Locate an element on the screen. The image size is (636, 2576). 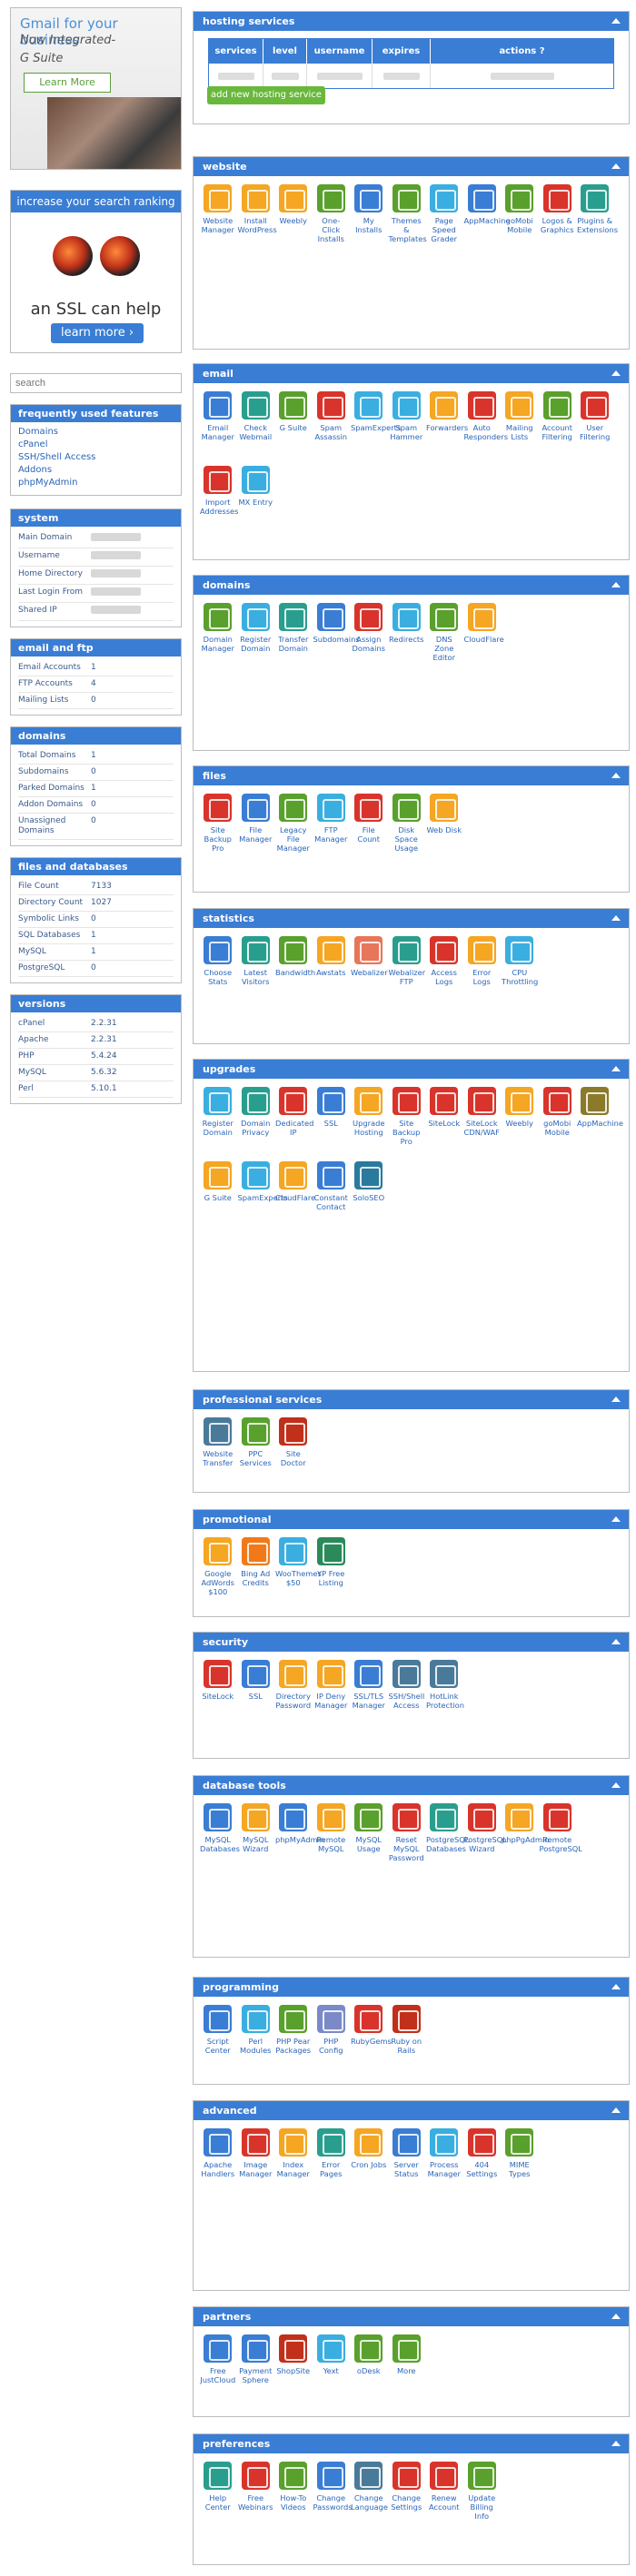
section-header: database tools is located at coordinates (411, 1785).